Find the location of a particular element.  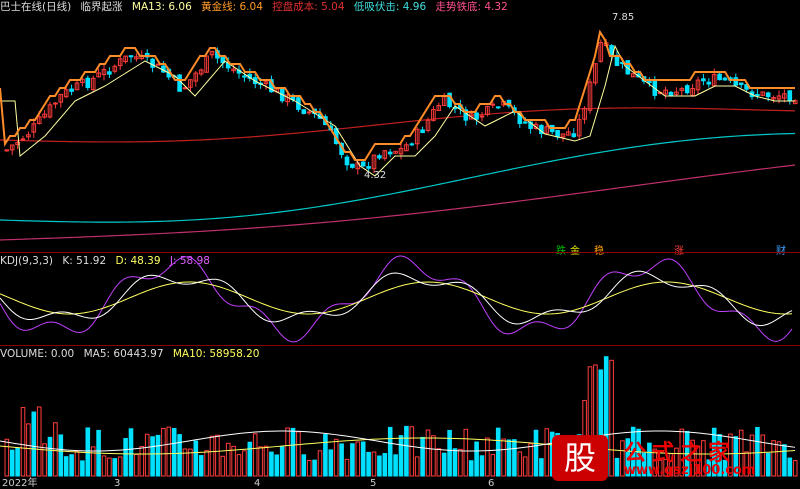

cost-line is located at coordinates (398, 125).